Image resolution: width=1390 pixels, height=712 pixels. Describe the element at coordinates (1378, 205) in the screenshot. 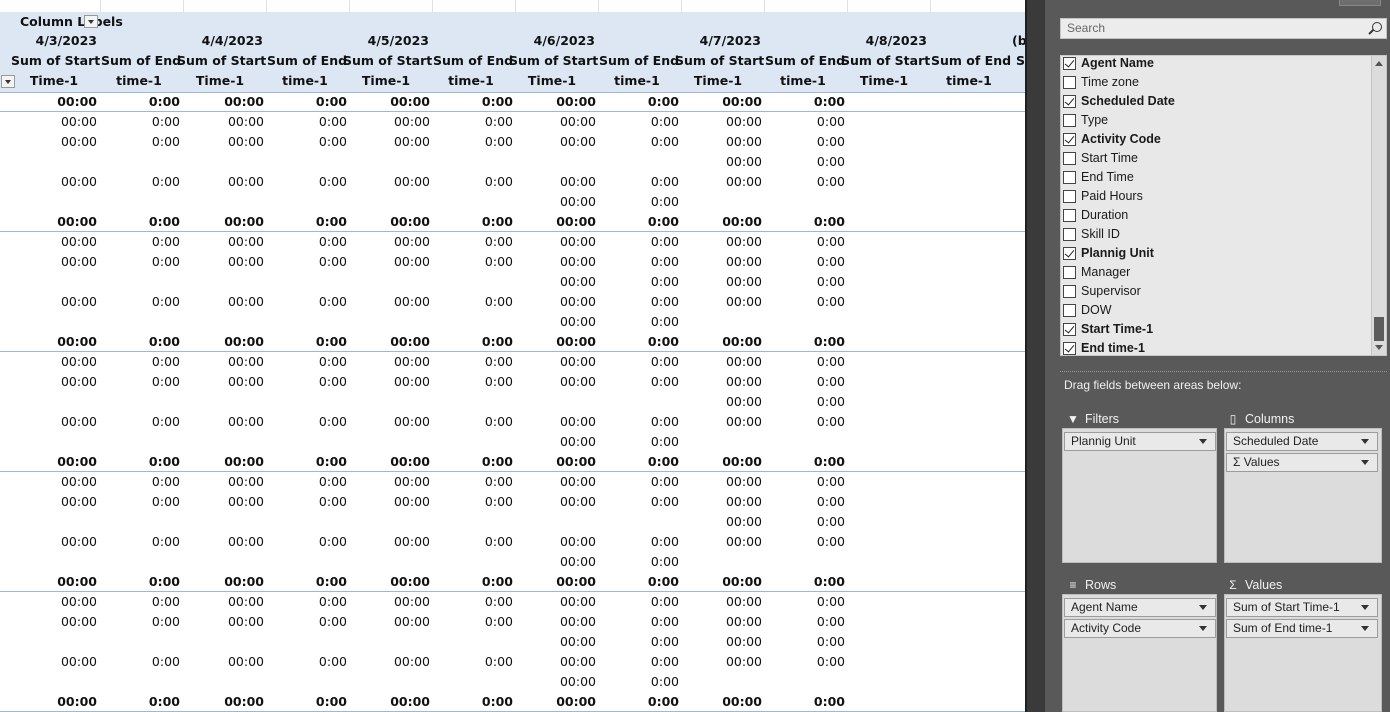

I see `field-list-scrollbar` at that location.